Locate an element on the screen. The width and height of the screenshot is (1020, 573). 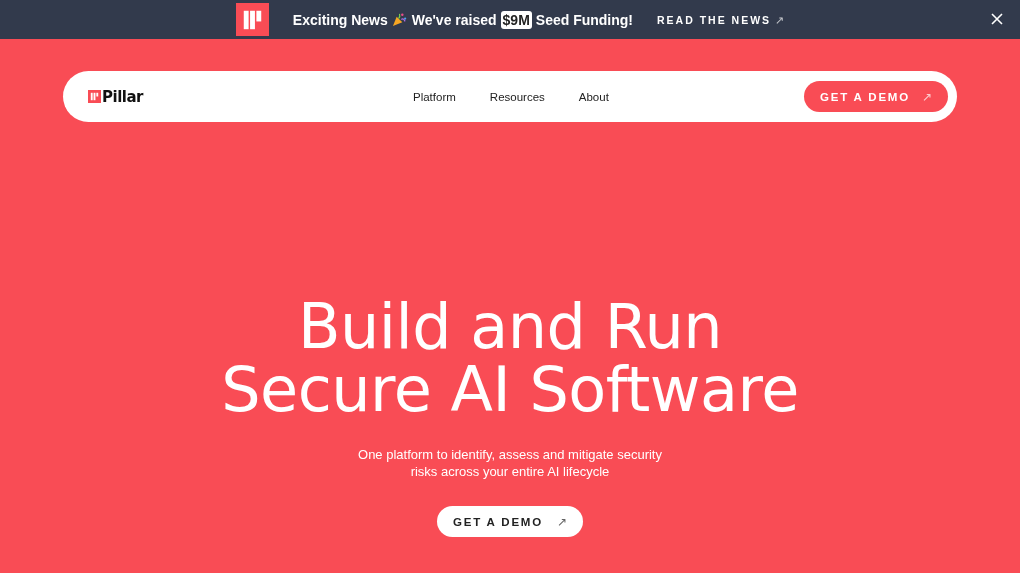
nav-link: Platform is located at coordinates (434, 96).